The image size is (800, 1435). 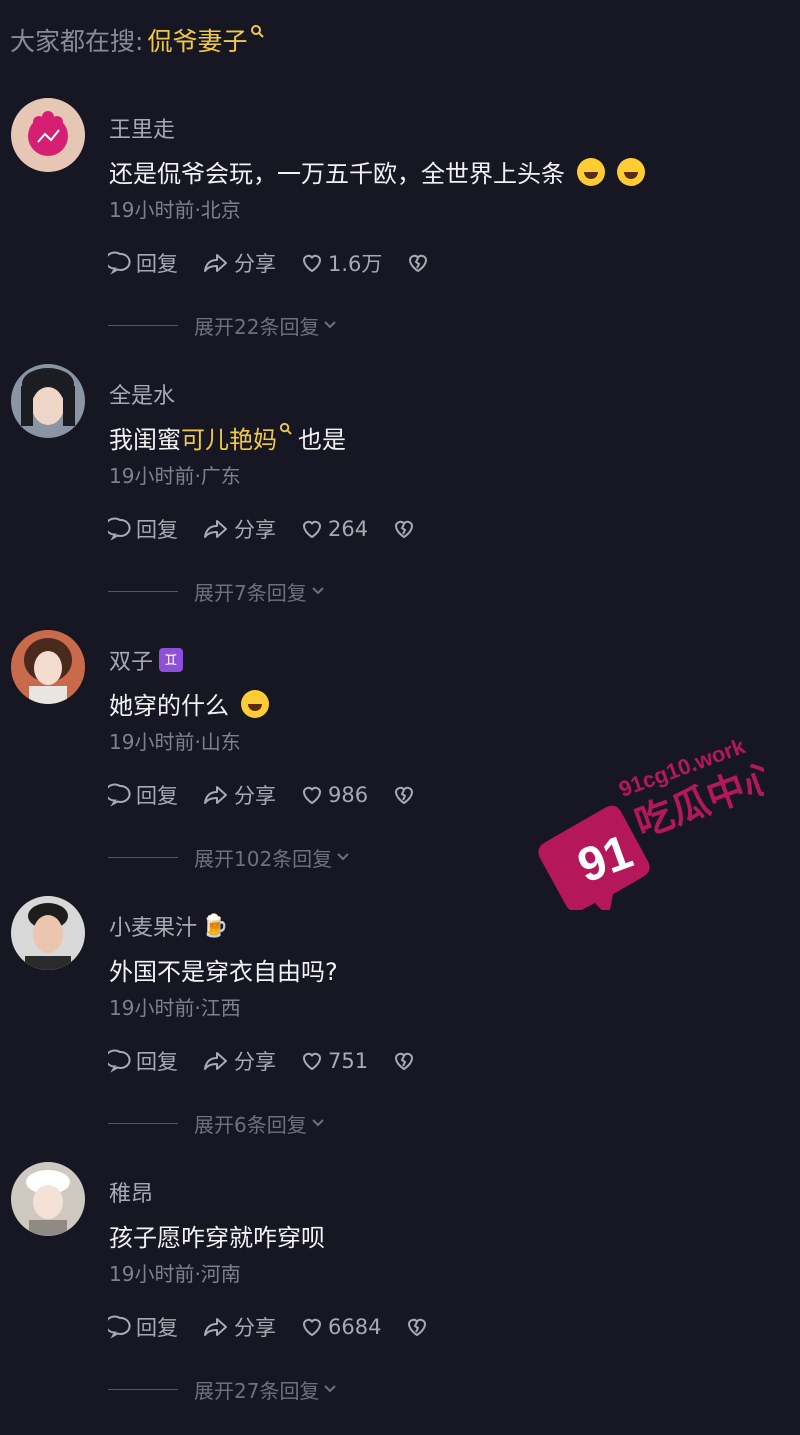 I want to click on like-count: 986, so click(x=348, y=795).